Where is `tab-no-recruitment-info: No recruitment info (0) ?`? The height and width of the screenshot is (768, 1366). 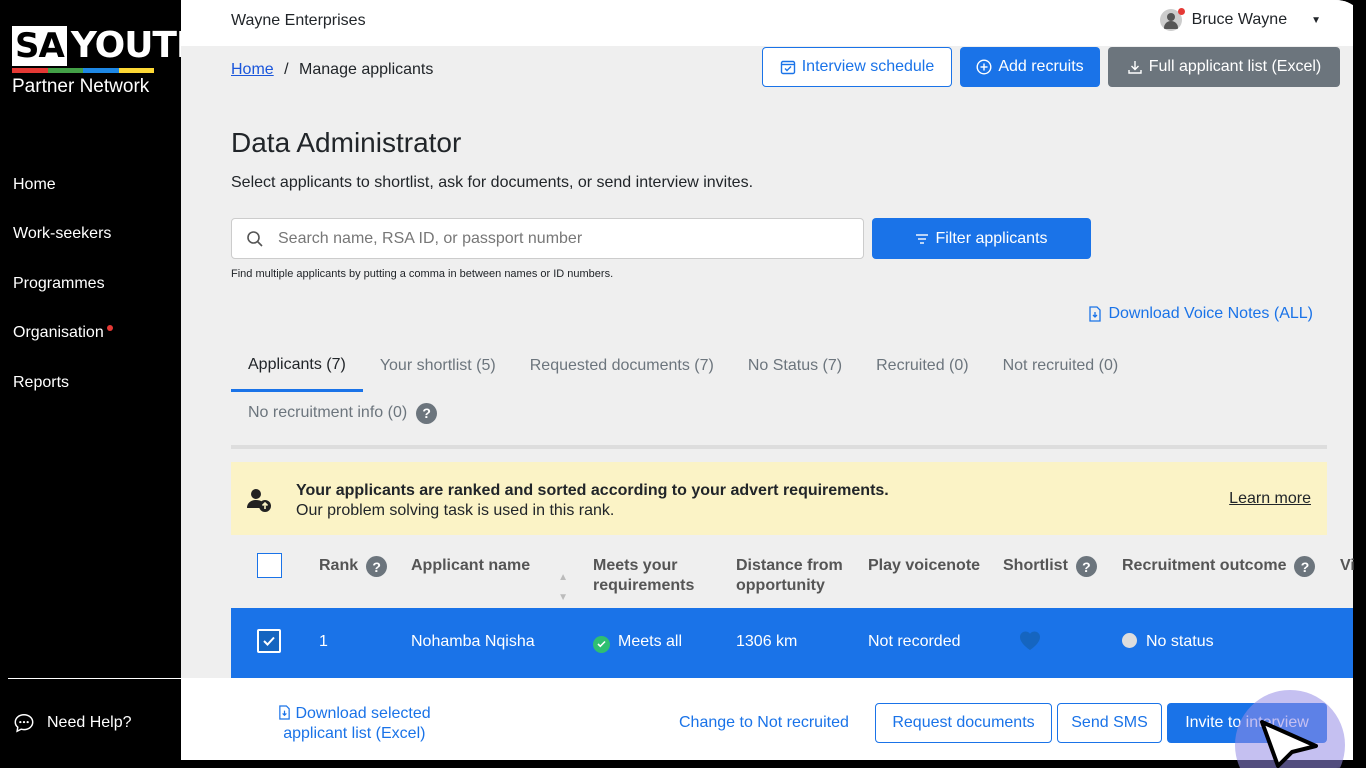 tab-no-recruitment-info: No recruitment info (0) ? is located at coordinates (779, 413).